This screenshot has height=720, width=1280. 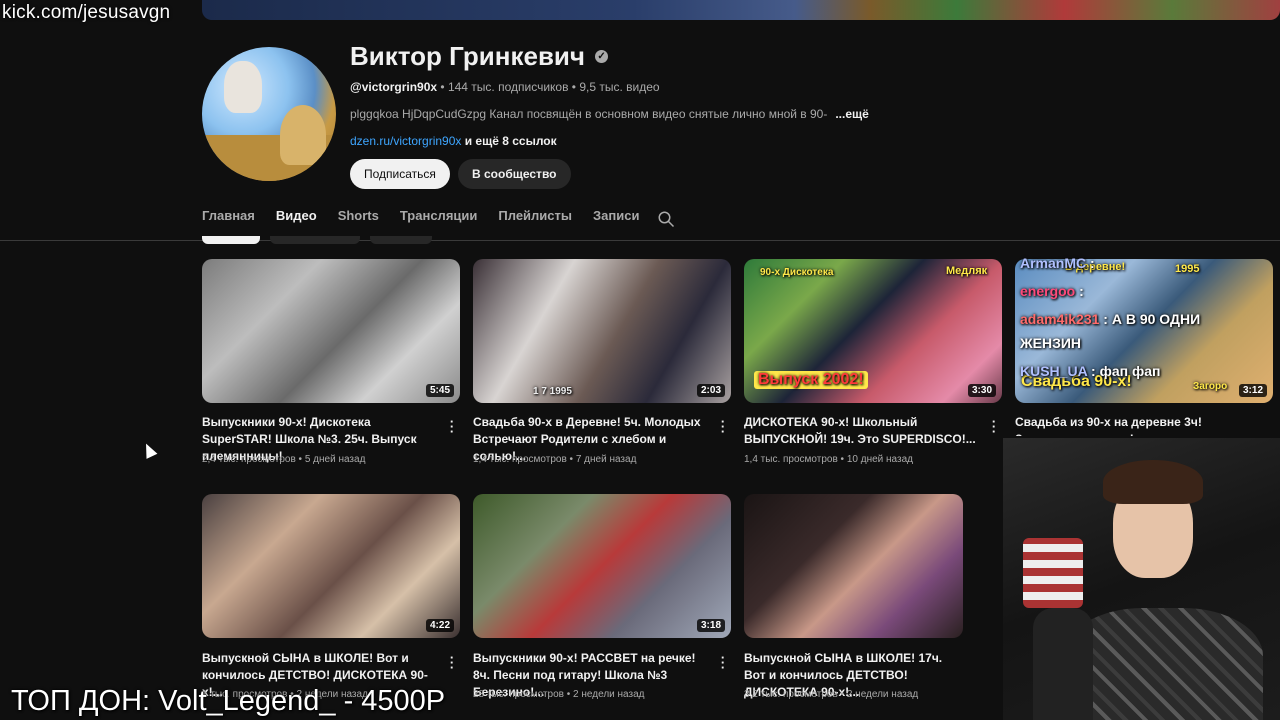 I want to click on duration-badge: 3:18, so click(x=710, y=625).